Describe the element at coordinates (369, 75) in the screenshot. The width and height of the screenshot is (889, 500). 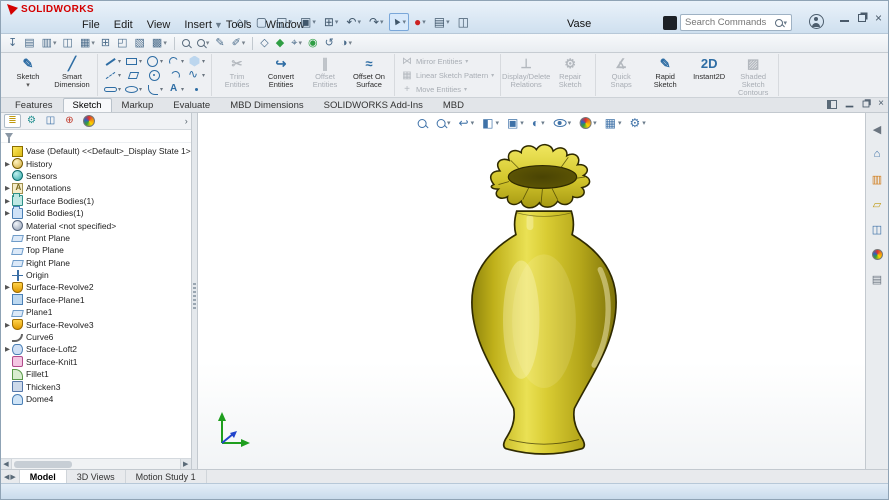
I see `offset-on-surface-button: ≈ Offset On Surface` at that location.